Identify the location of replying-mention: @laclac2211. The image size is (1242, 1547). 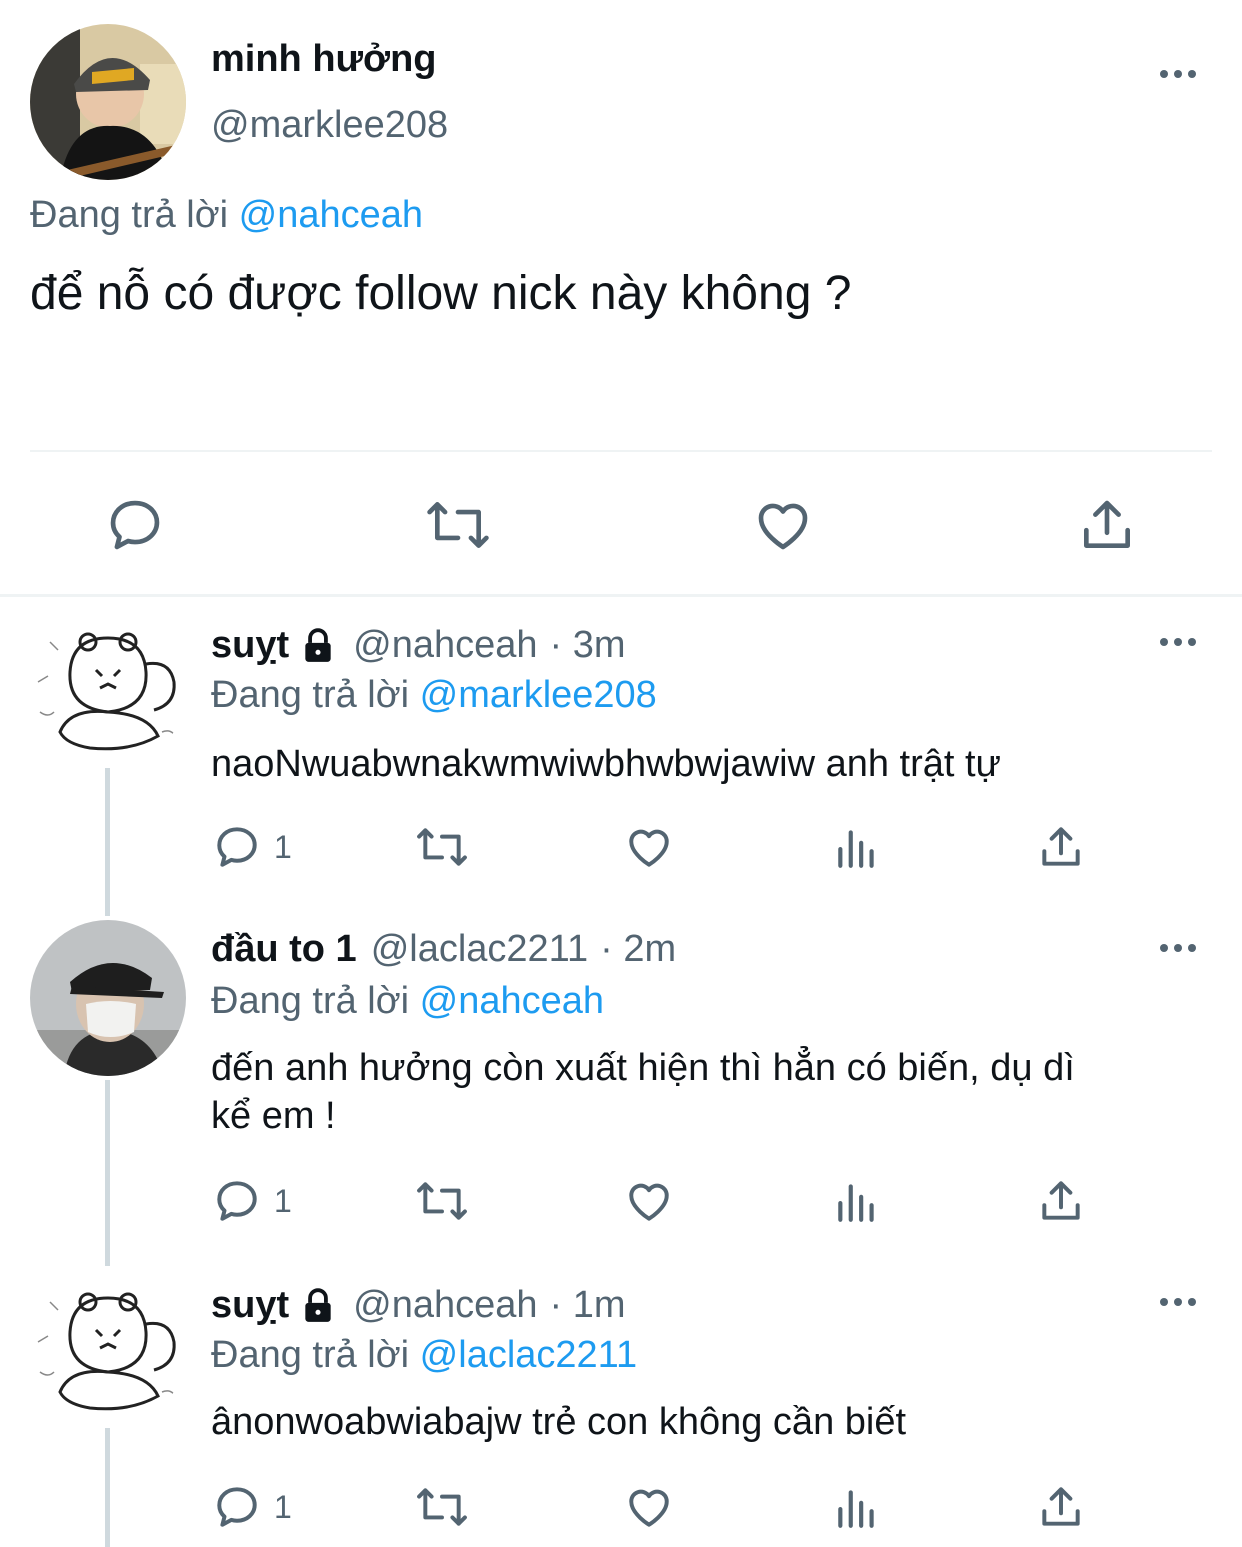
(528, 1355).